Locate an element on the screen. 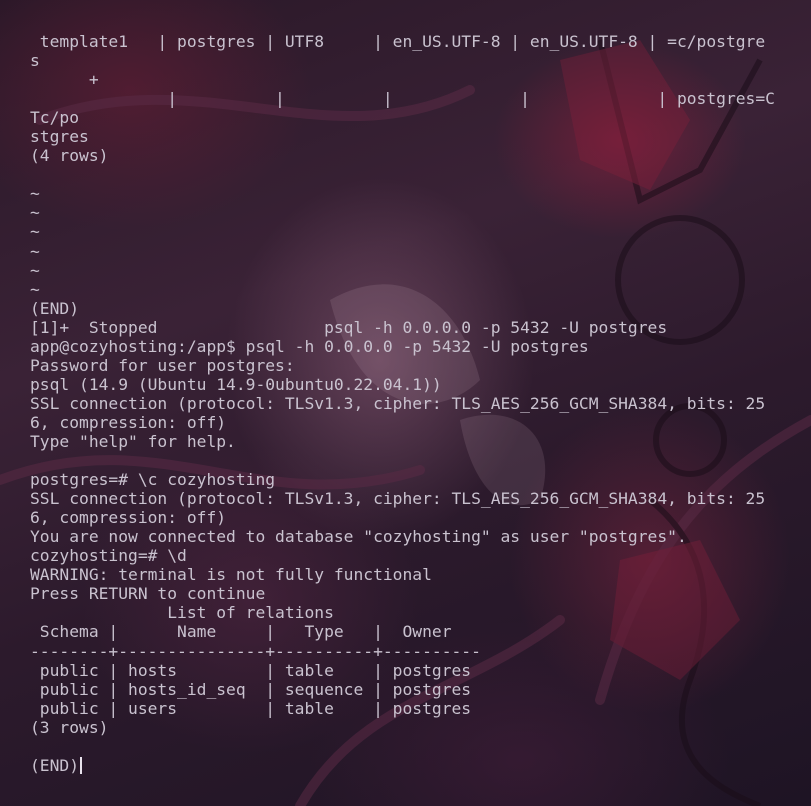 The height and width of the screenshot is (806, 811). terminal-line-text: public | users | table | postgres is located at coordinates (251, 708).